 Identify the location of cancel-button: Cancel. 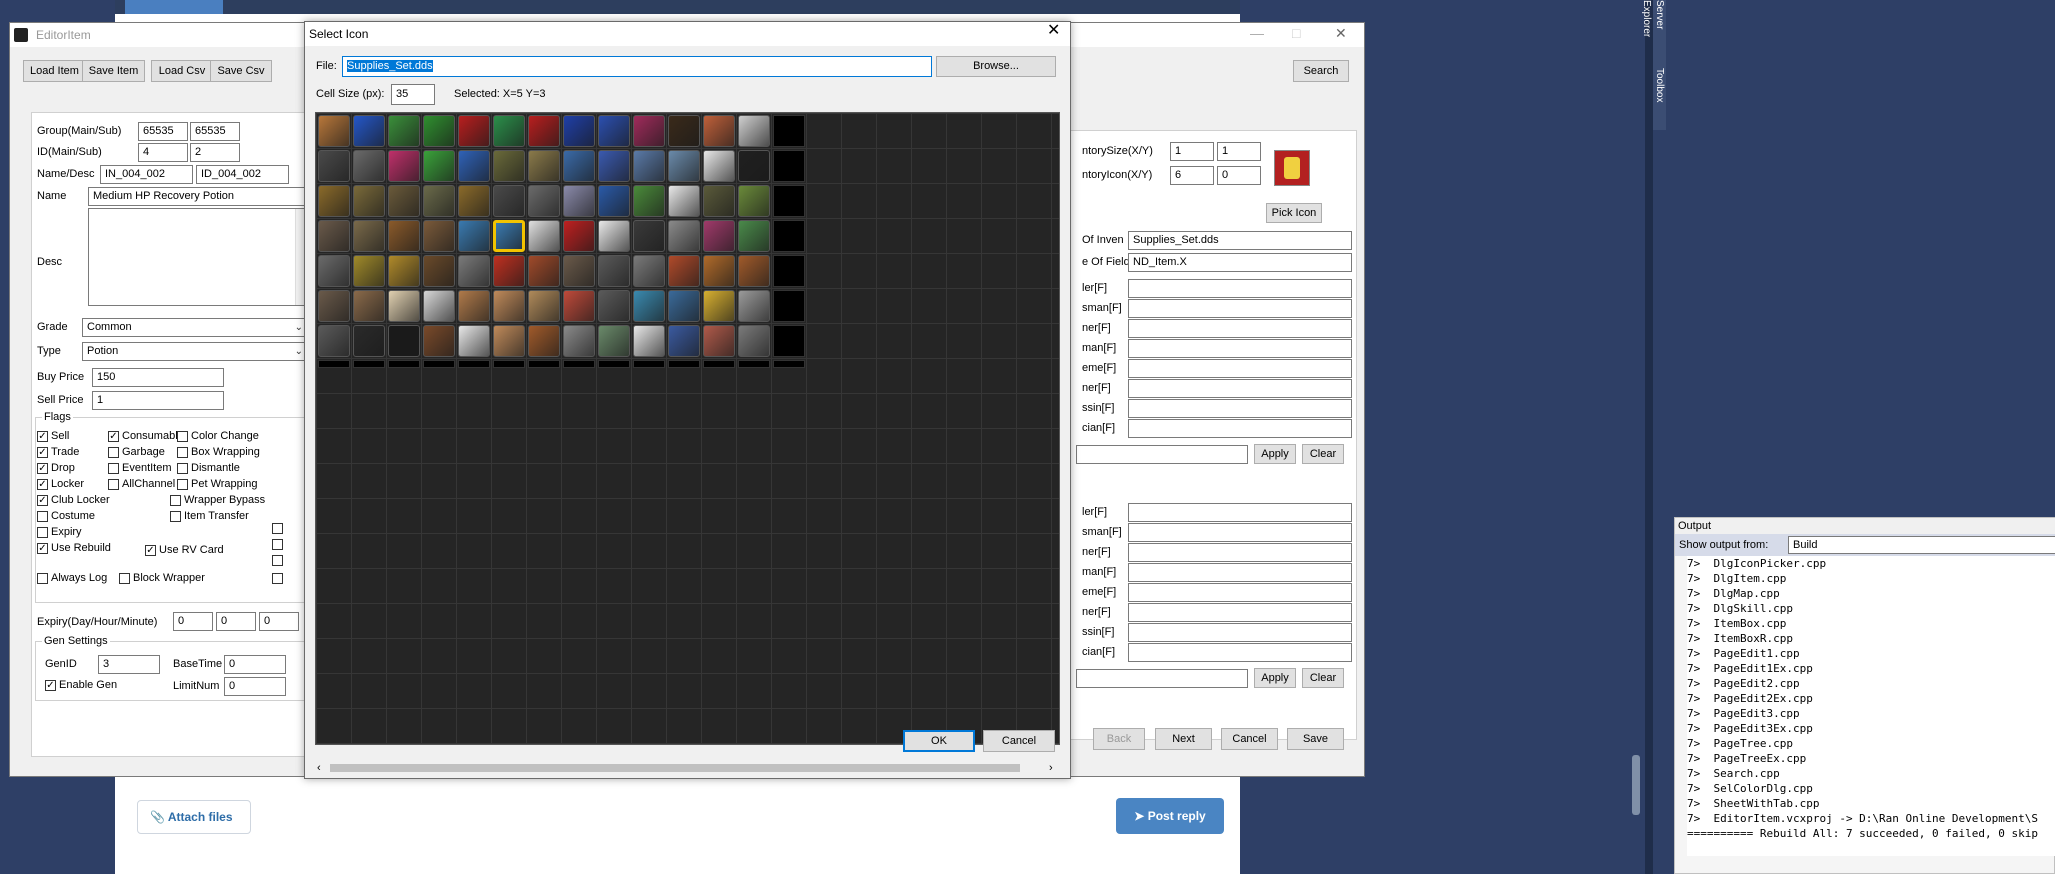
(1249, 739).